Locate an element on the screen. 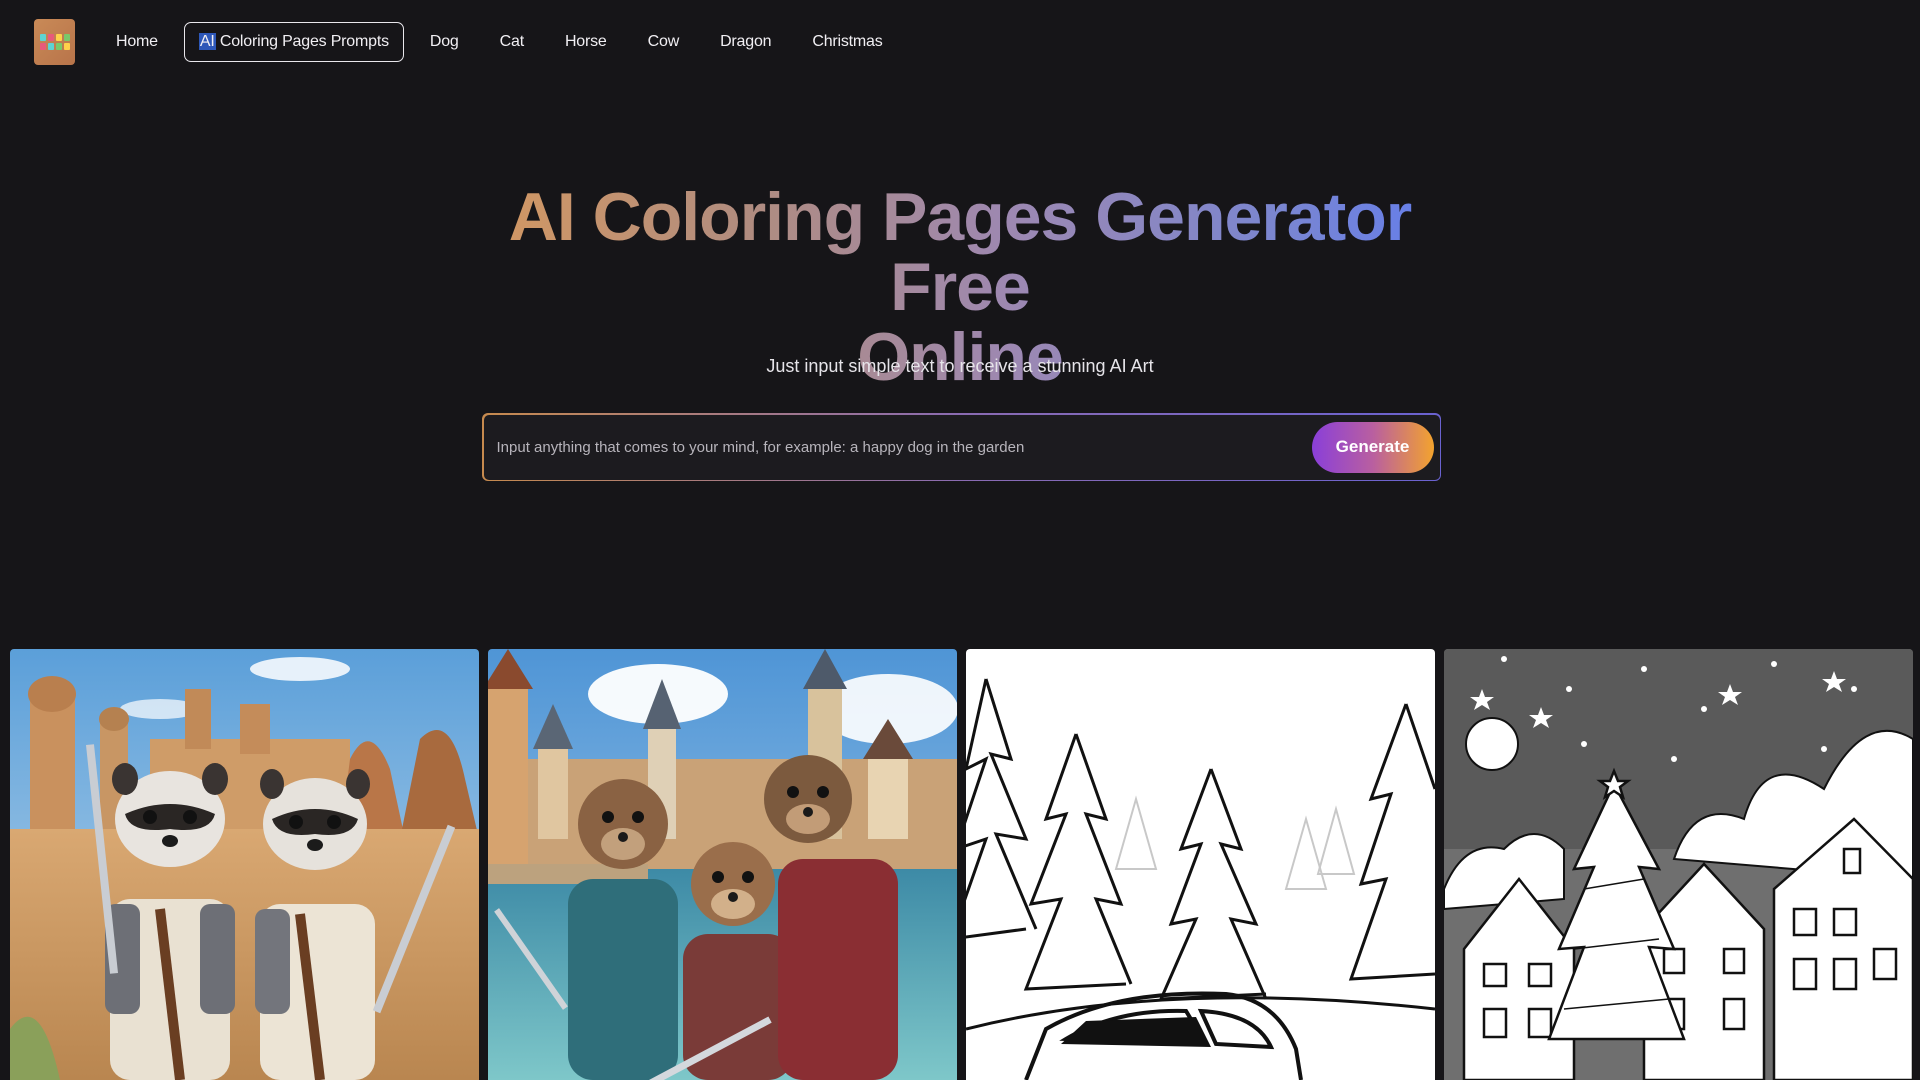 The height and width of the screenshot is (1080, 1920). nav-item-ai-coloring-pages-prompts: AI Coloring Pages Prompts is located at coordinates (293, 42).